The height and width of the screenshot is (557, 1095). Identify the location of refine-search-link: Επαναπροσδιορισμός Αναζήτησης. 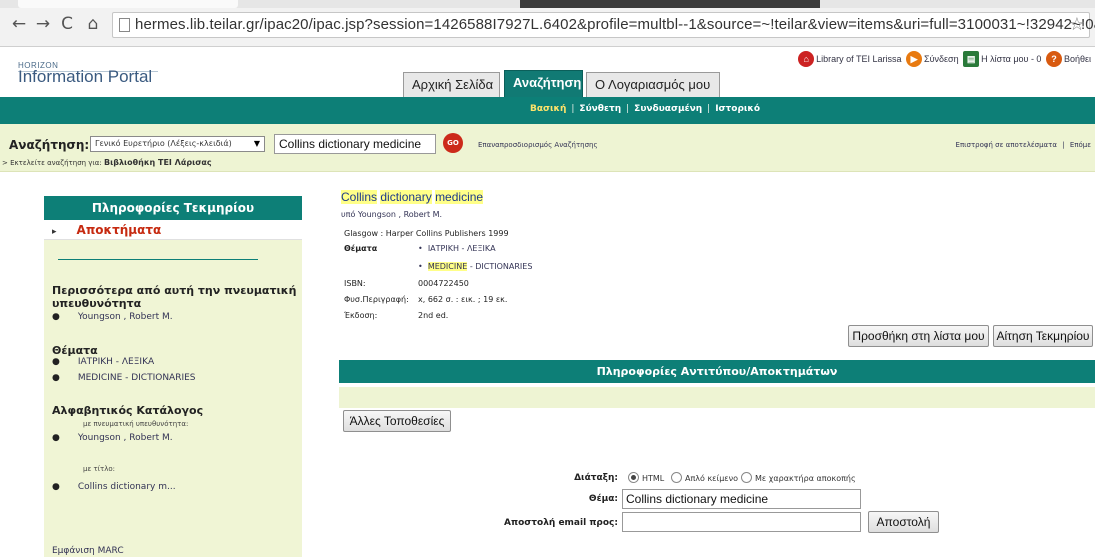
(538, 145).